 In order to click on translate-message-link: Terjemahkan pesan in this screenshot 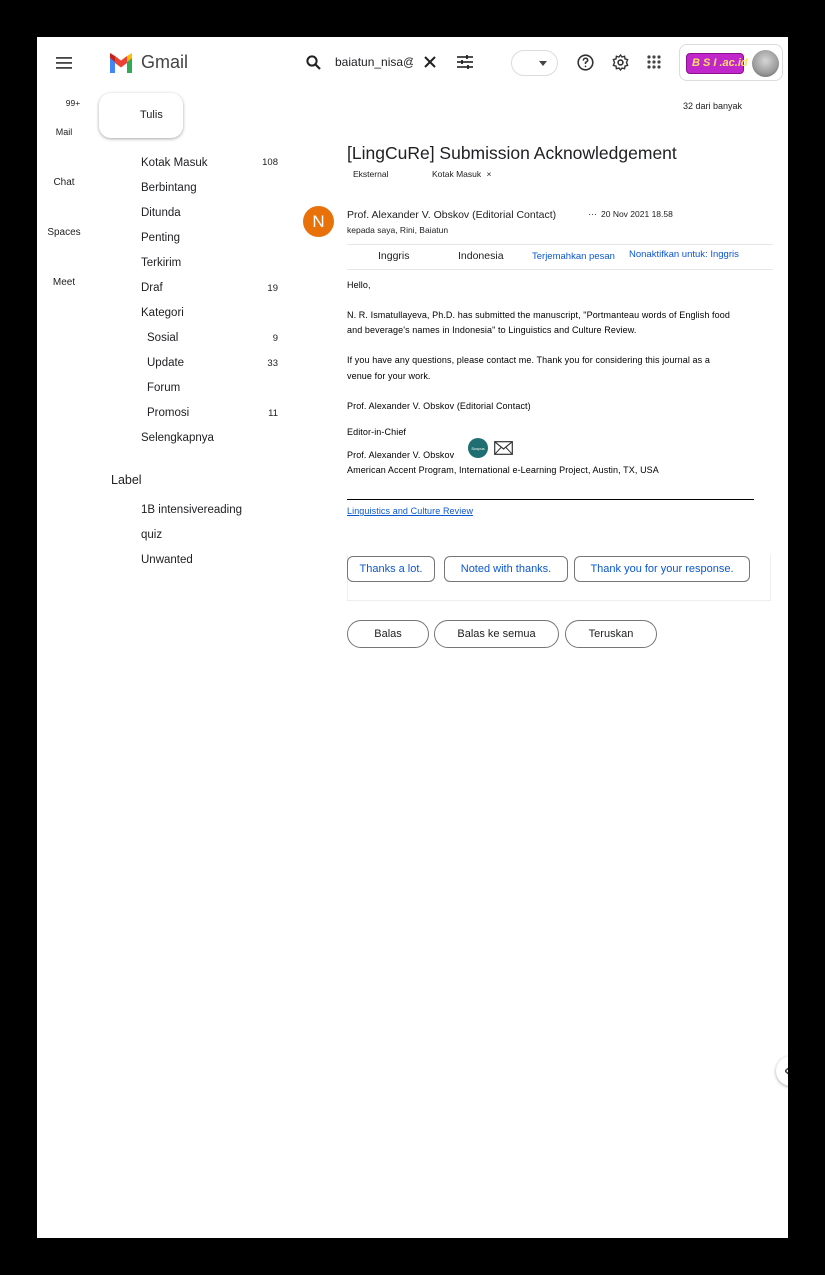, I will do `click(573, 256)`.